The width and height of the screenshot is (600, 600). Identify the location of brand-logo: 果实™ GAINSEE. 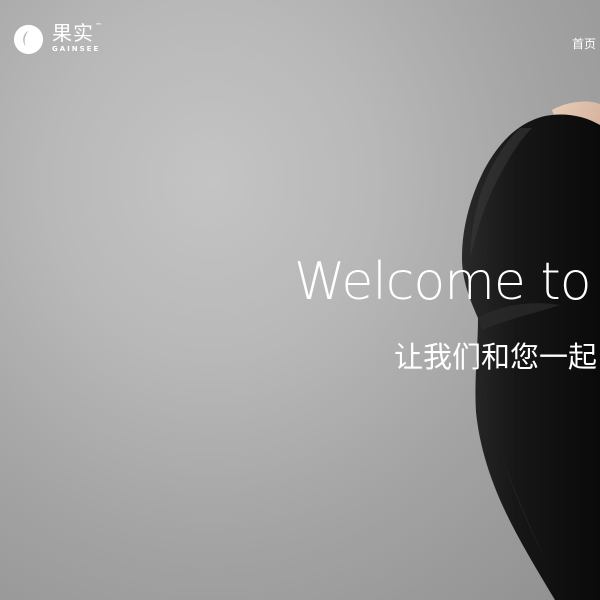
(57, 38).